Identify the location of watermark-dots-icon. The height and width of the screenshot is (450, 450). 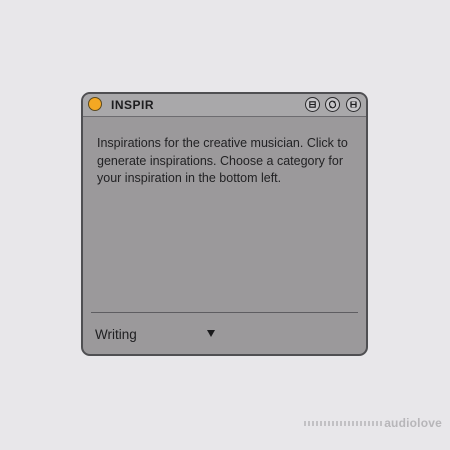
(343, 423).